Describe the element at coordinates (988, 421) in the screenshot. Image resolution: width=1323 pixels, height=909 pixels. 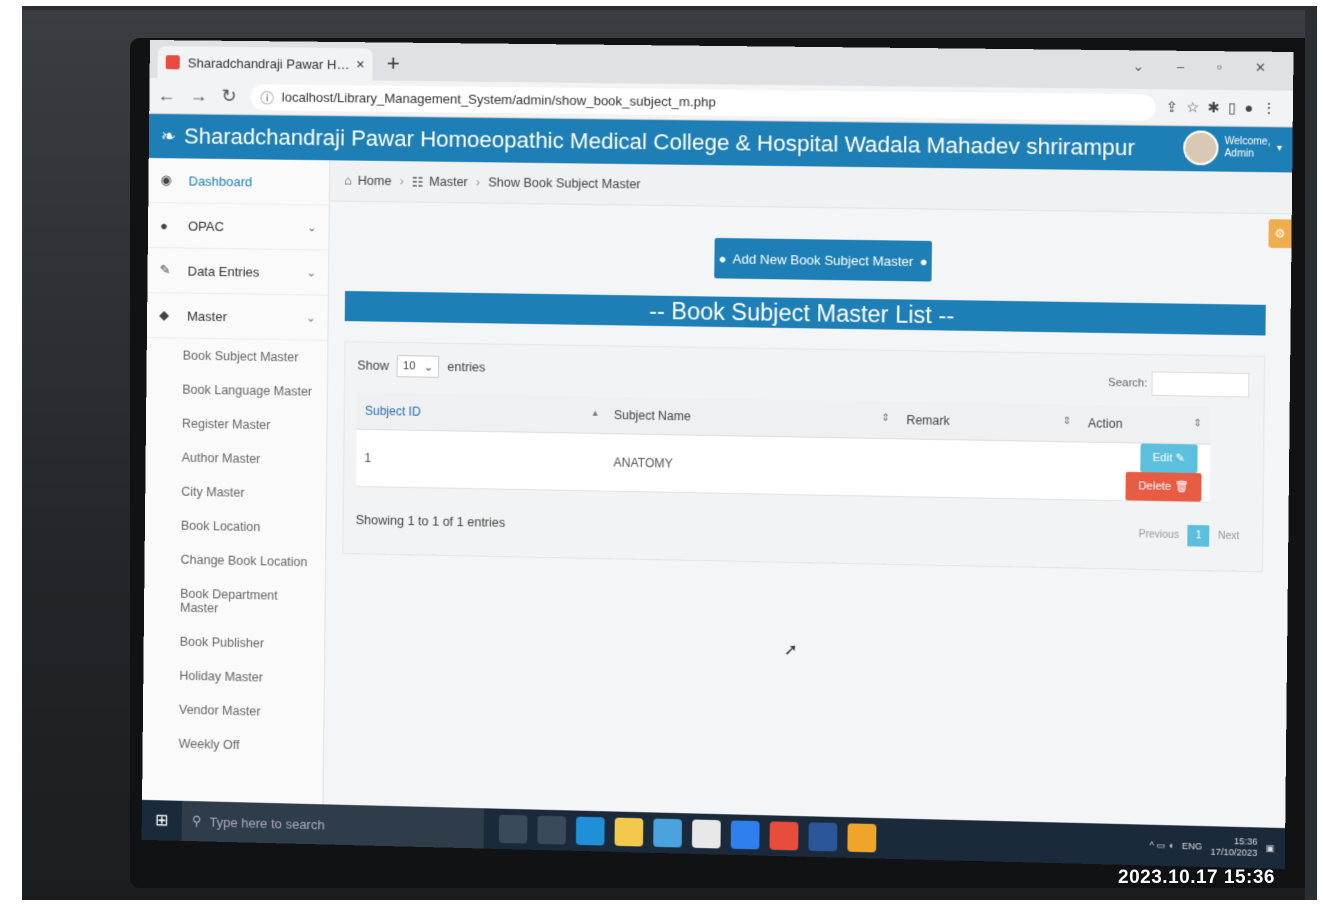
I see `column-remark: Remark ⇕` at that location.